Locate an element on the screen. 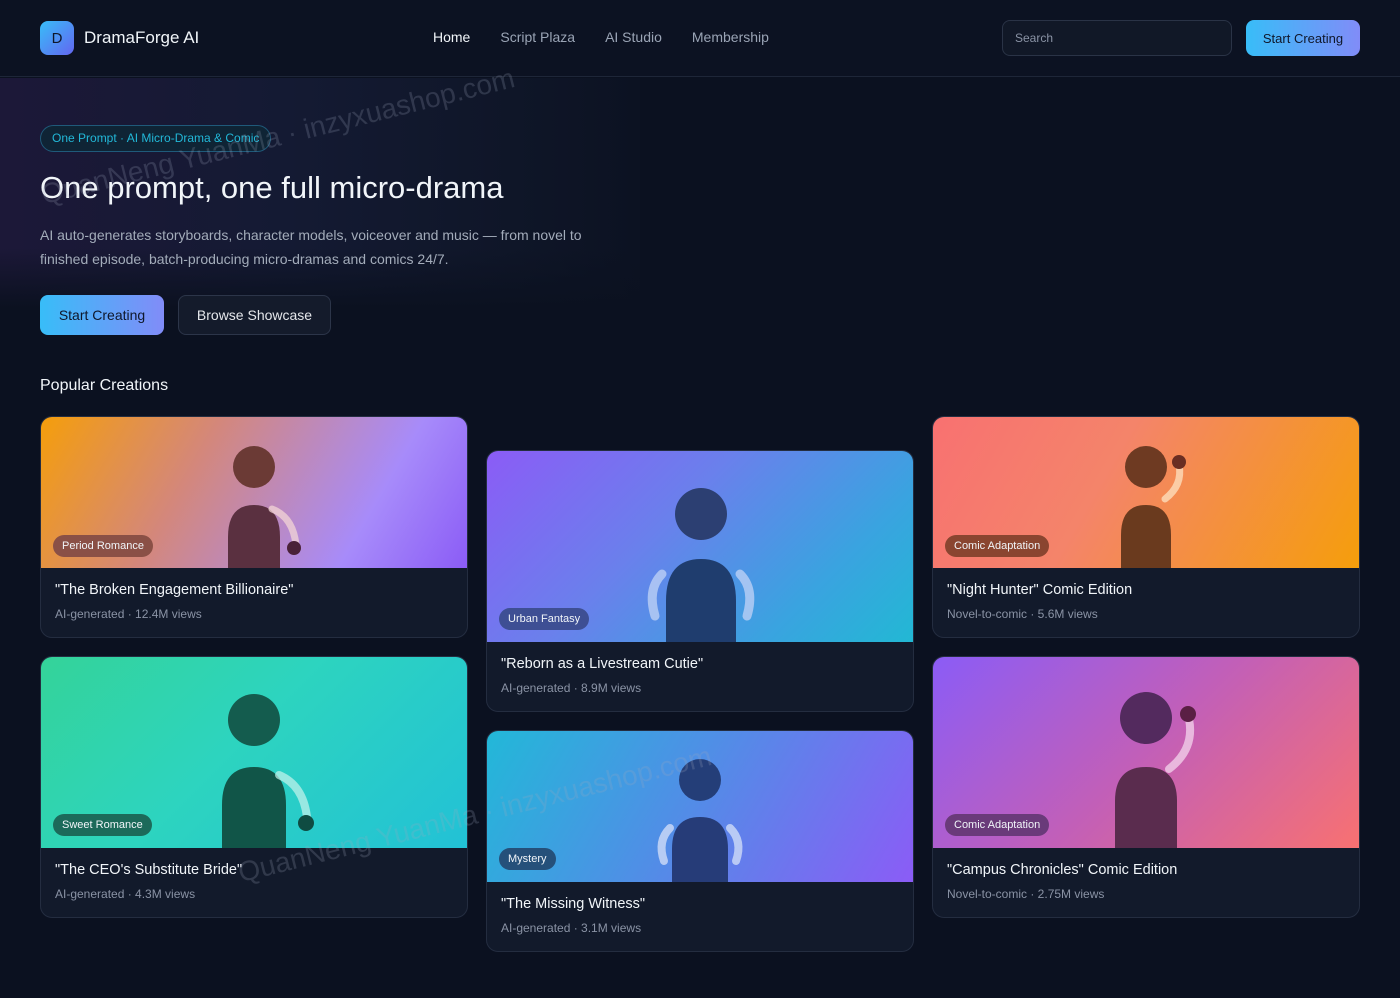  card-tag: Mystery is located at coordinates (527, 859).